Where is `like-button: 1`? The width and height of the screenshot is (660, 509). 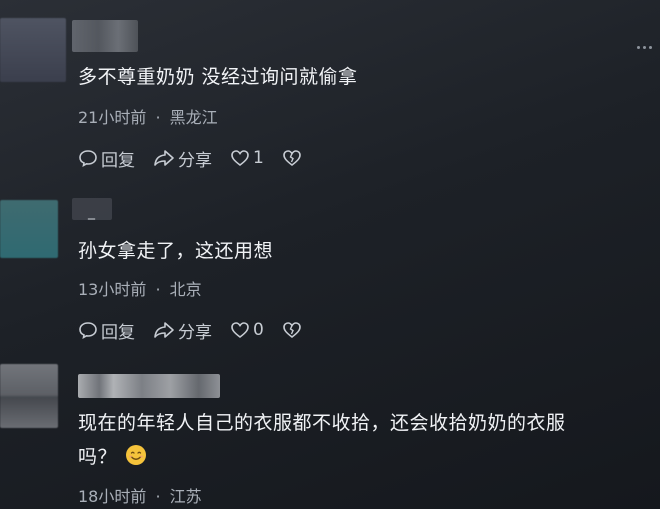
like-button: 1 is located at coordinates (247, 158).